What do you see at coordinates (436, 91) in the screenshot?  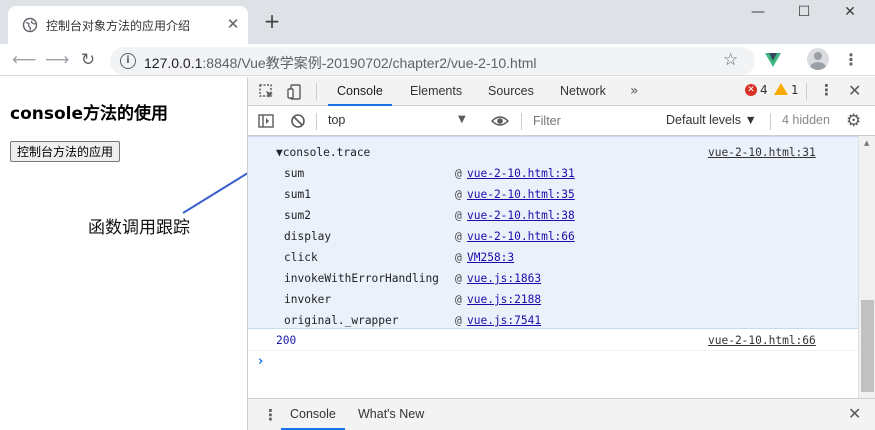 I see `tab-elements: Elements` at bounding box center [436, 91].